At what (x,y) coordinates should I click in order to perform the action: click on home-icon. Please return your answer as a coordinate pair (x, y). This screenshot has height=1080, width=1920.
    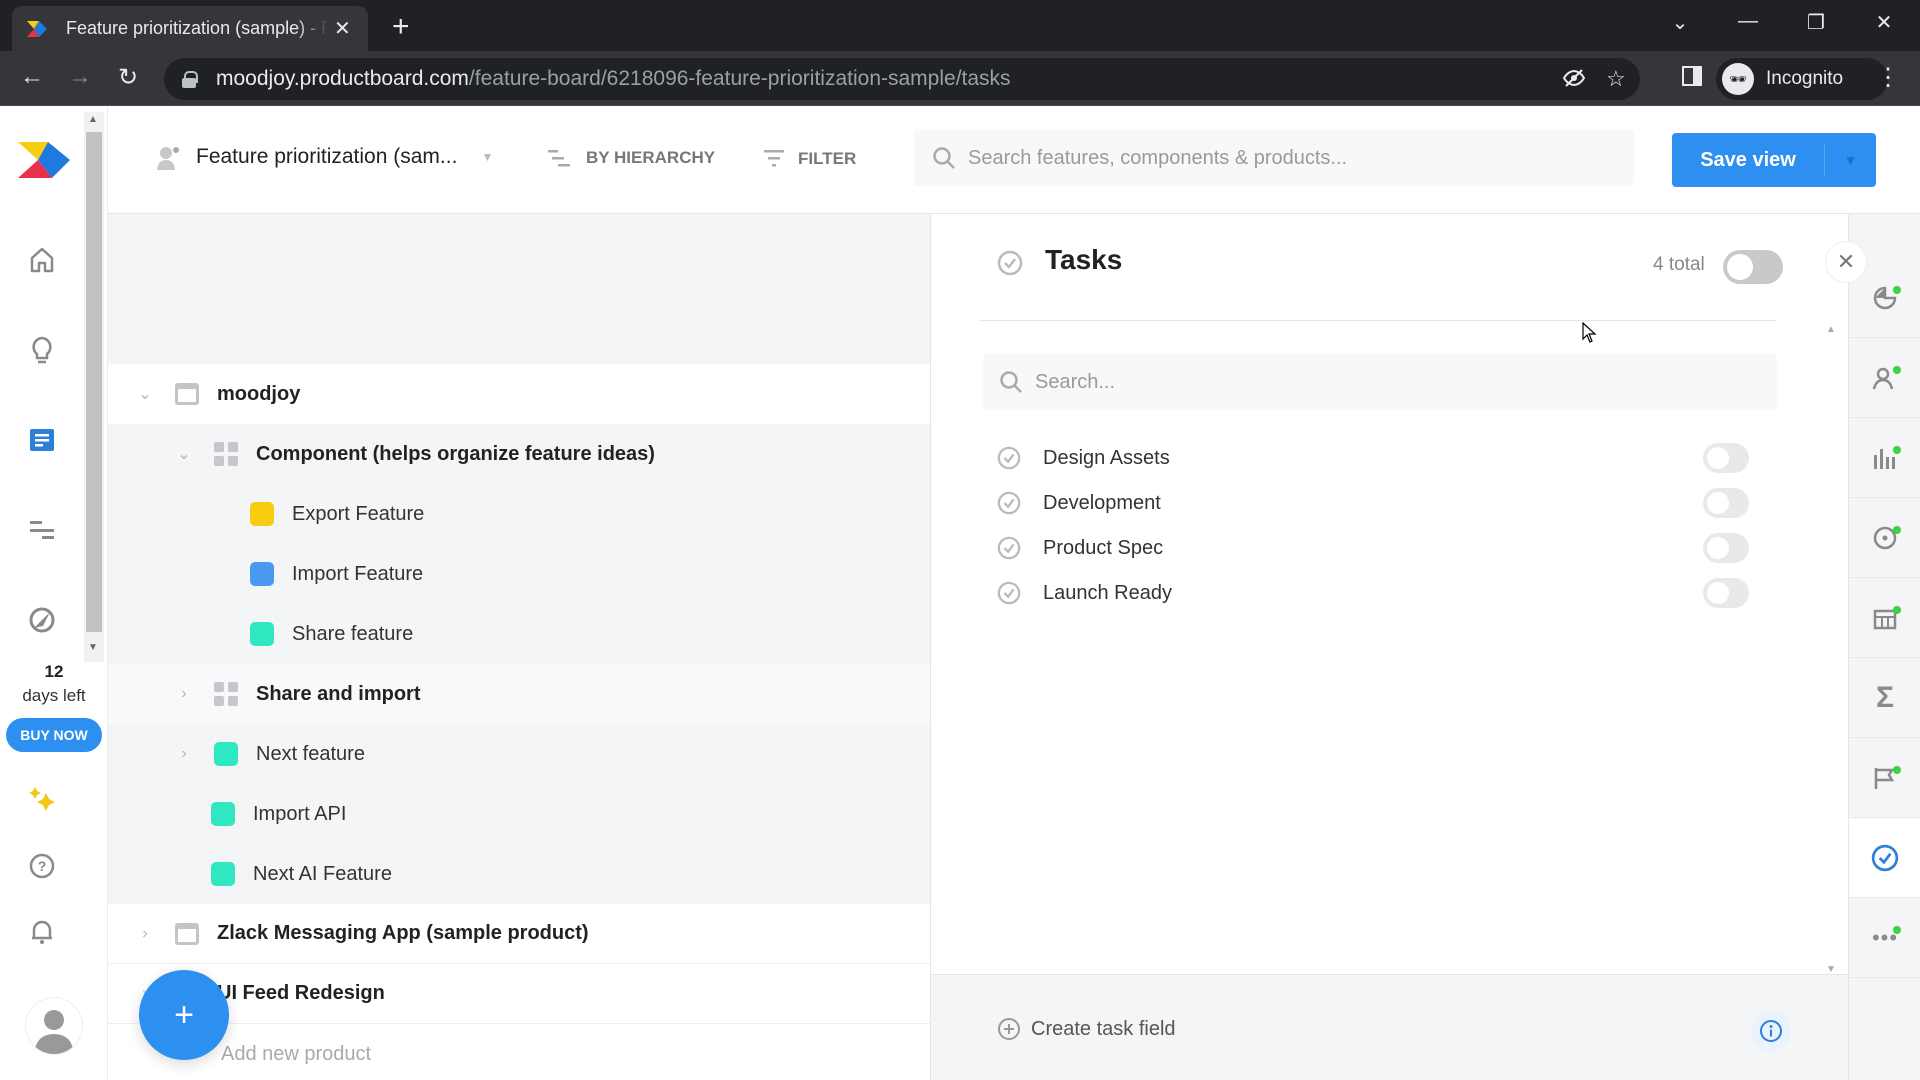
    Looking at the image, I should click on (42, 260).